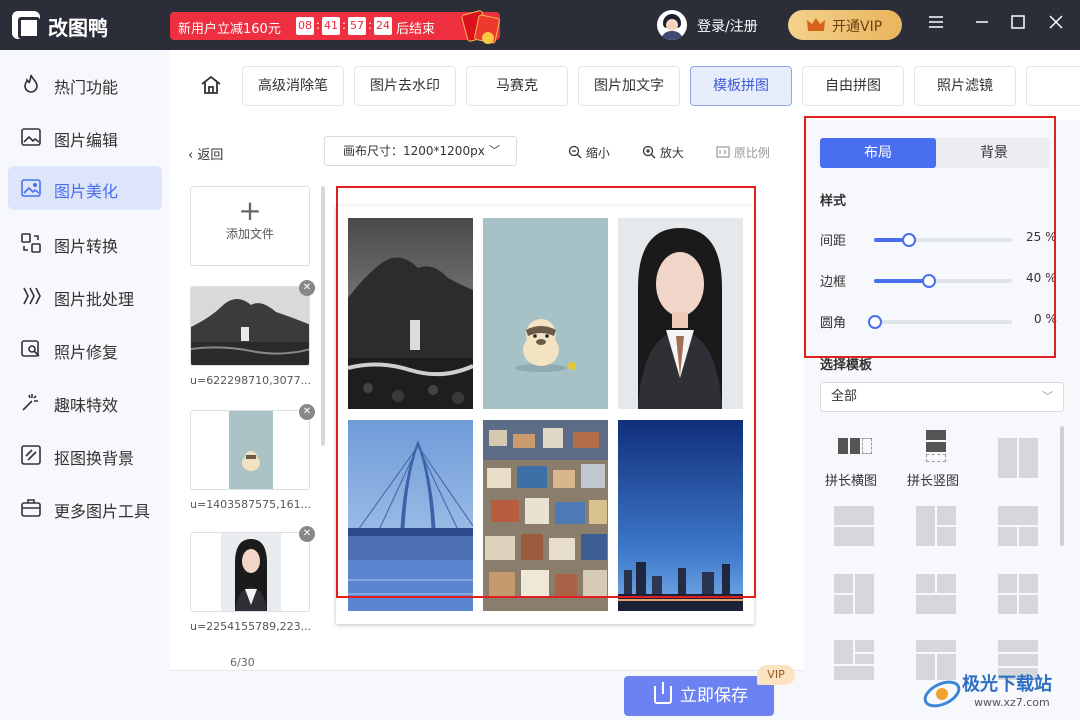 This screenshot has height=720, width=1080. Describe the element at coordinates (210, 155) in the screenshot. I see `back-label: 返回` at that location.